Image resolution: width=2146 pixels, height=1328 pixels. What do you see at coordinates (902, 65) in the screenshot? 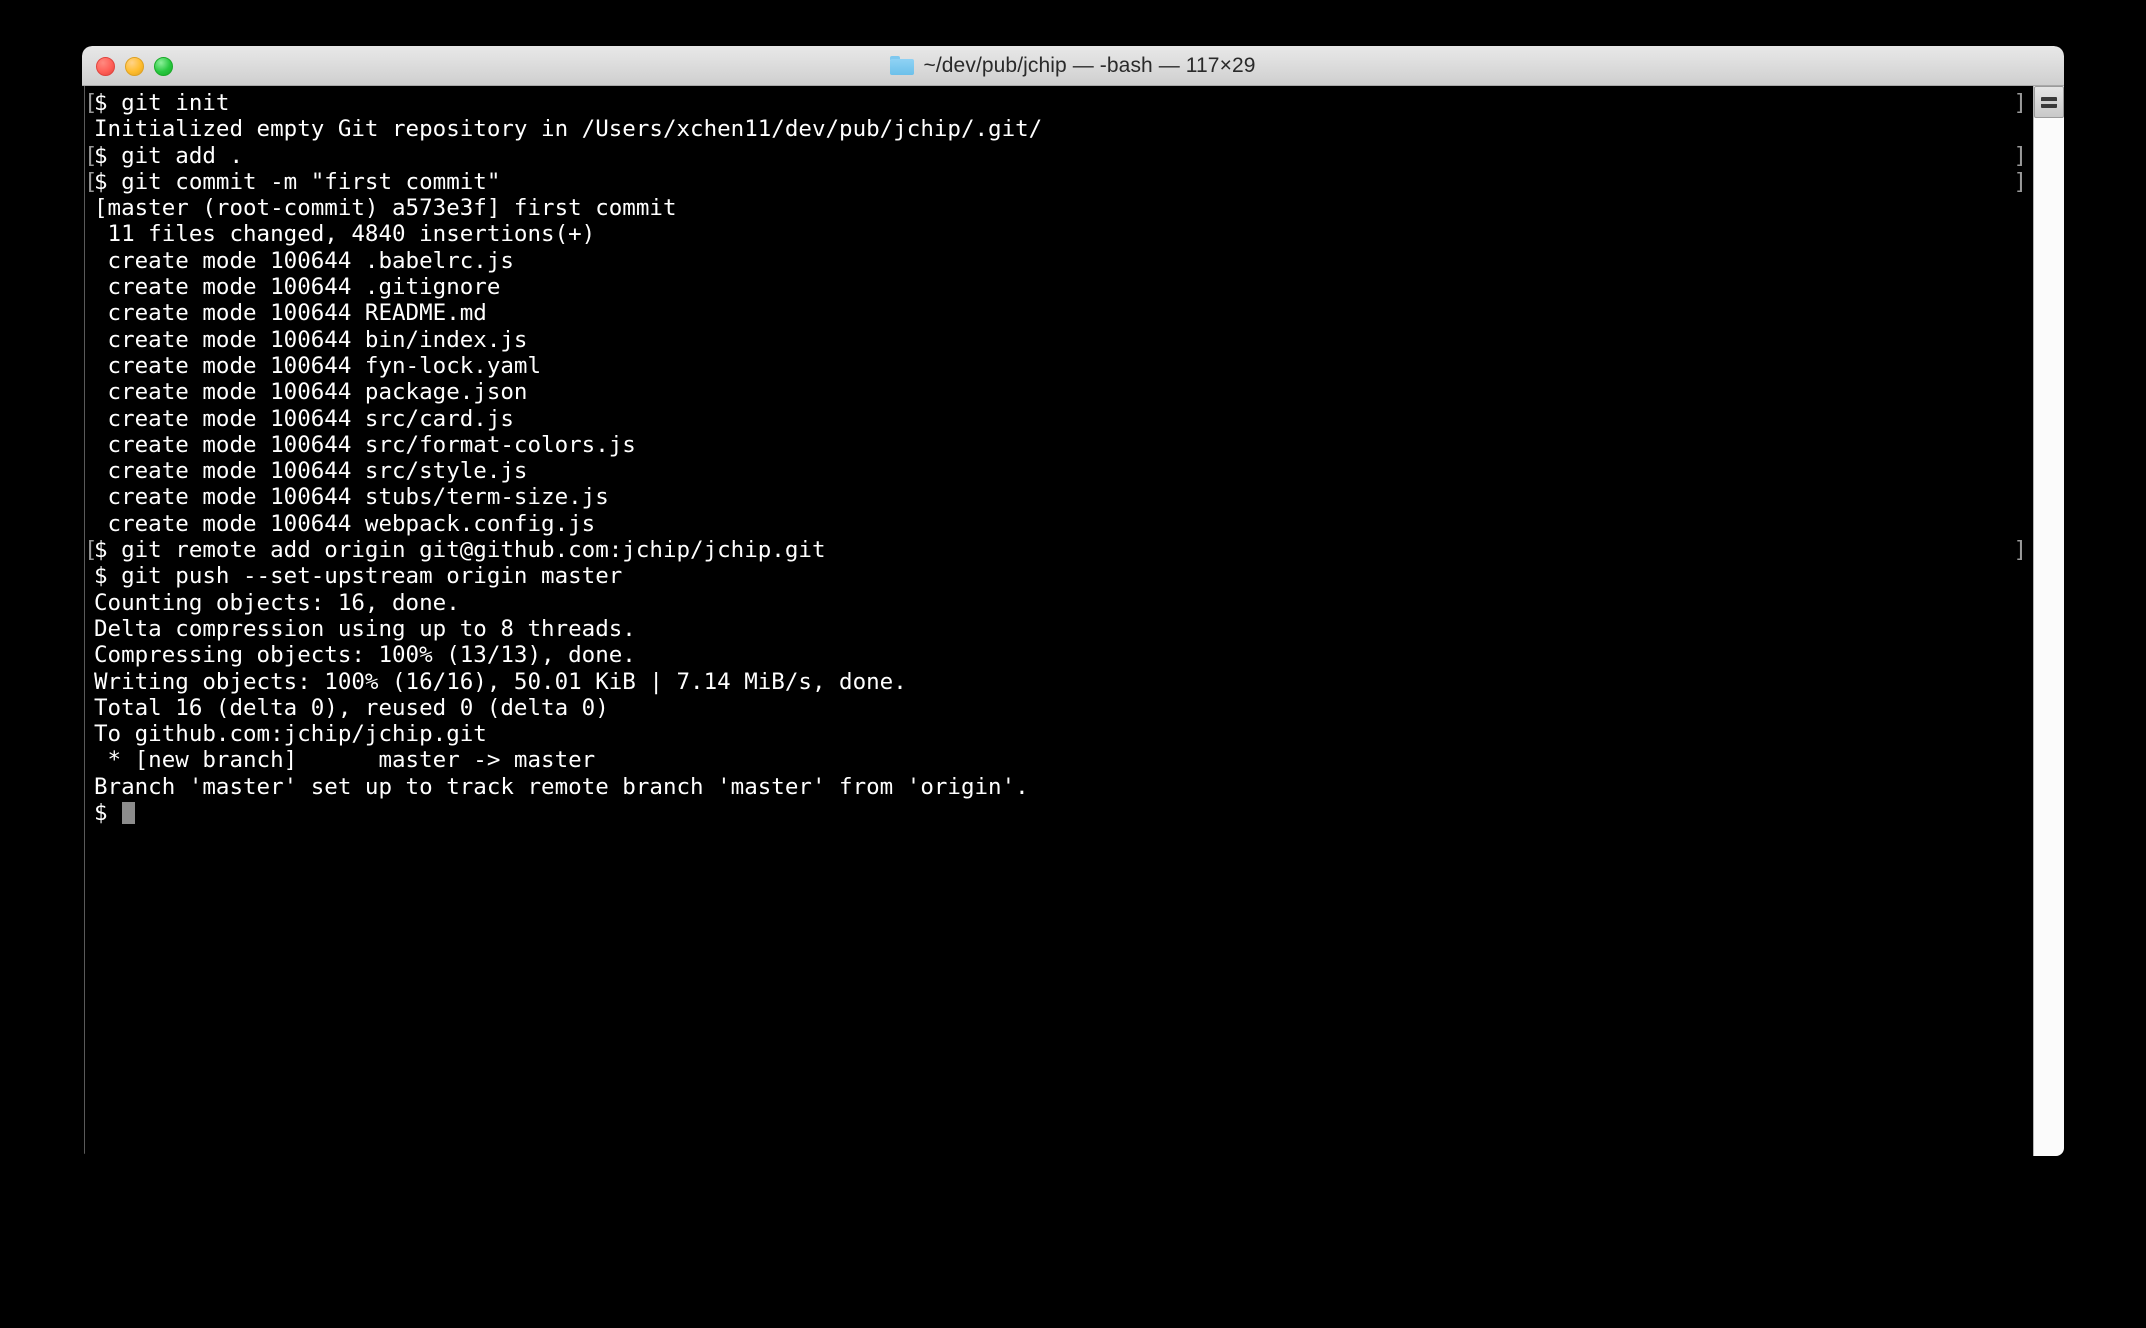
I see `folder-icon` at bounding box center [902, 65].